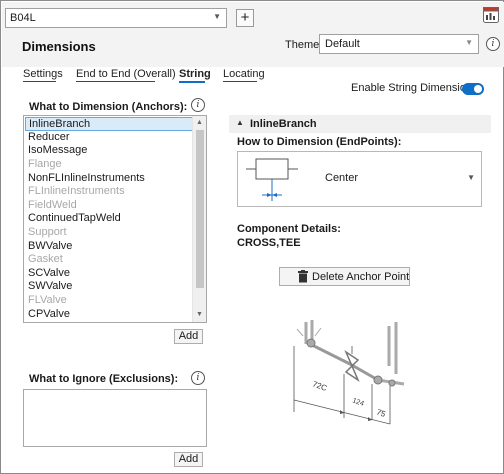  Describe the element at coordinates (109, 138) in the screenshot. I see `list-item: Reducer` at that location.